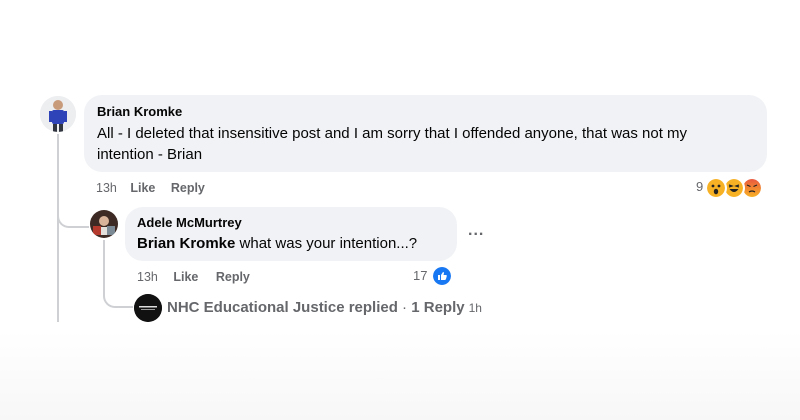 This screenshot has height=420, width=800. I want to click on avatar-adele-mcmurtrey, so click(104, 224).